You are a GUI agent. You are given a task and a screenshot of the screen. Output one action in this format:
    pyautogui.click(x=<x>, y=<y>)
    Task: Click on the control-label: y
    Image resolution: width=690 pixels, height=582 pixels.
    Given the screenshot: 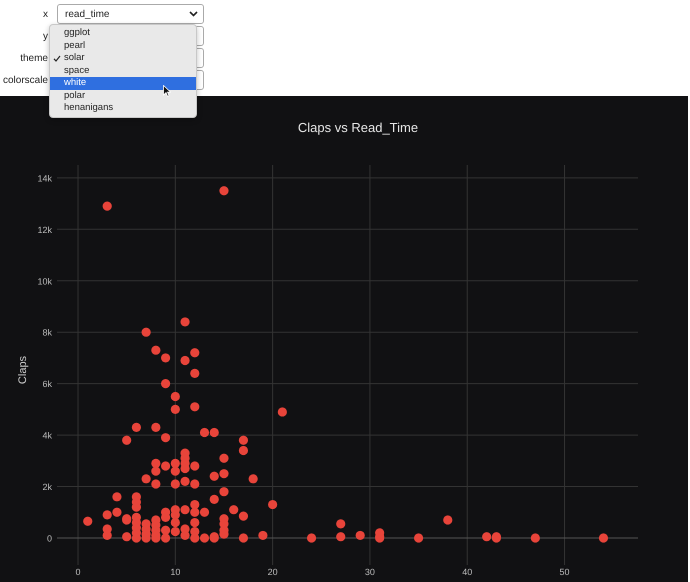 What is the action you would take?
    pyautogui.click(x=45, y=36)
    